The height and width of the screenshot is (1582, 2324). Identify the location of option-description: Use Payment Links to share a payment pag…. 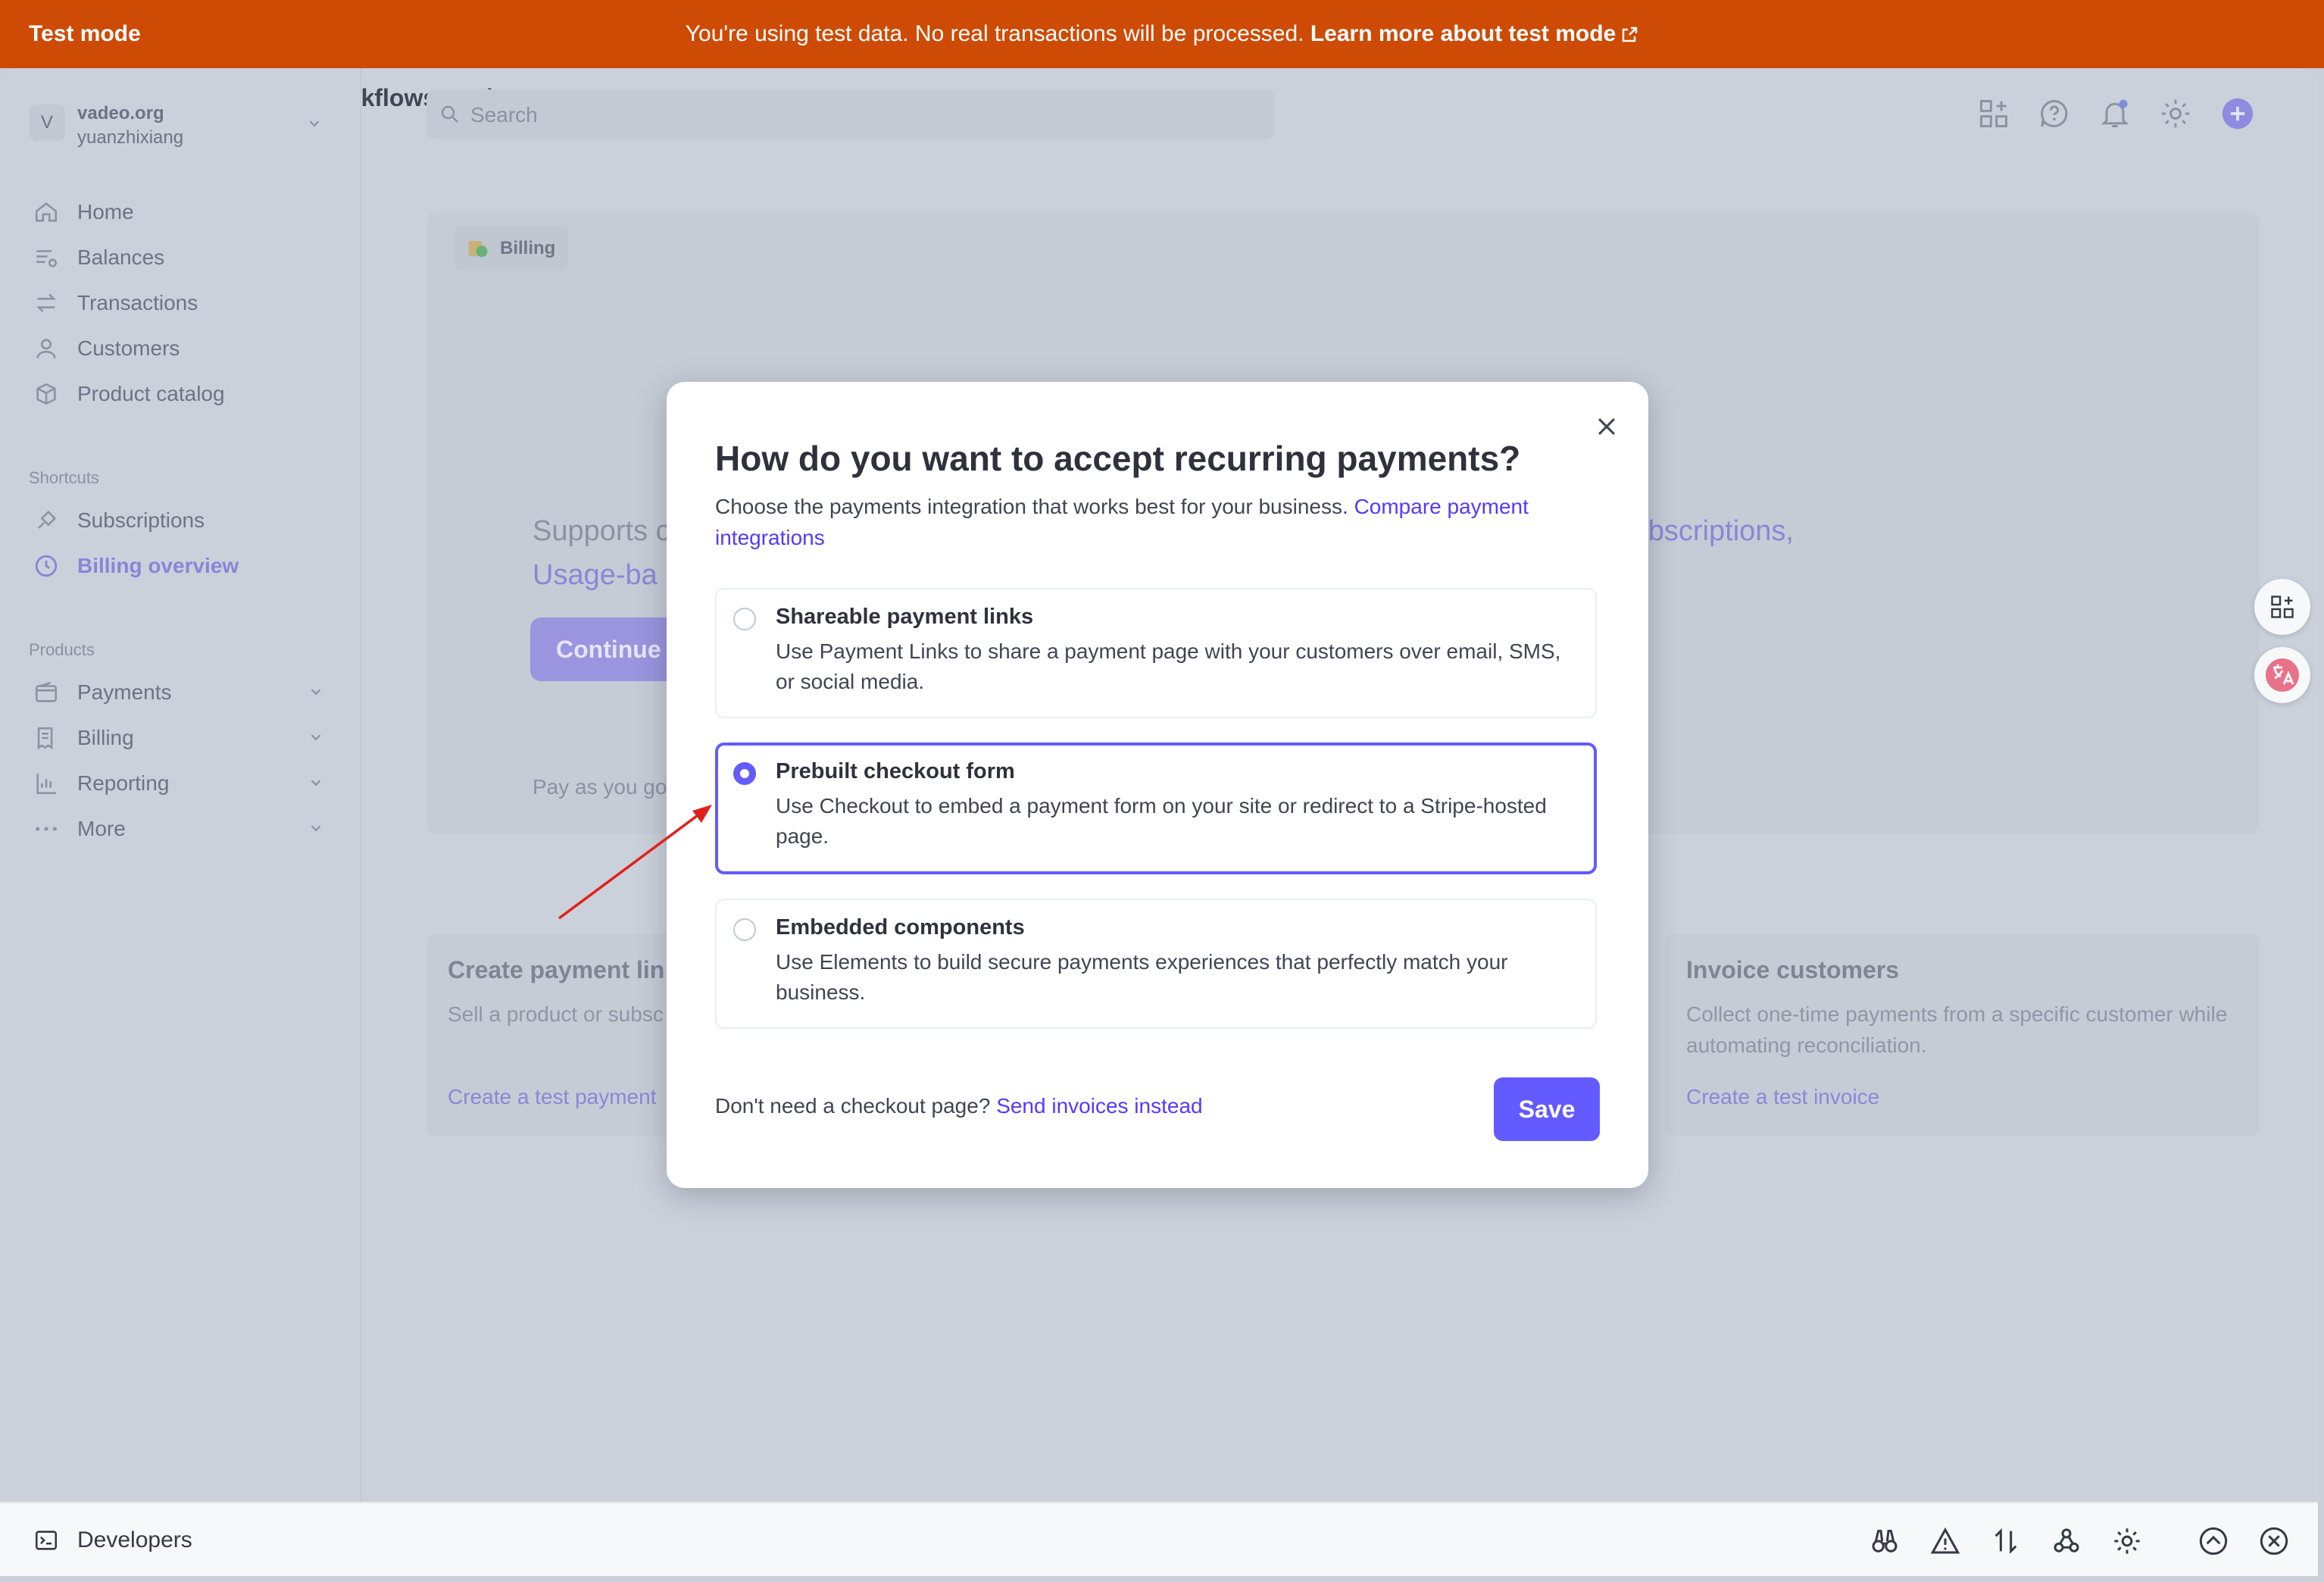
(1168, 666).